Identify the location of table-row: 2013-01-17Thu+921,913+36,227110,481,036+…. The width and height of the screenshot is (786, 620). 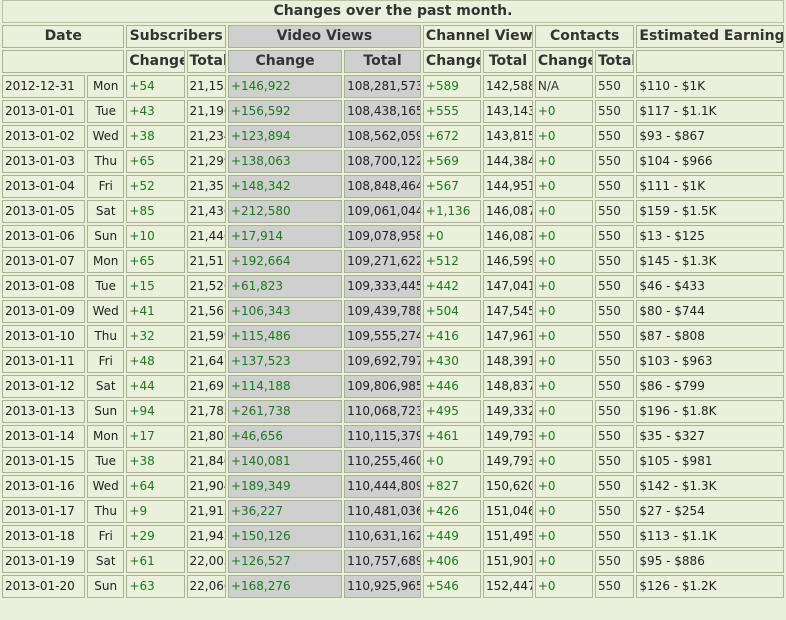
(393, 511).